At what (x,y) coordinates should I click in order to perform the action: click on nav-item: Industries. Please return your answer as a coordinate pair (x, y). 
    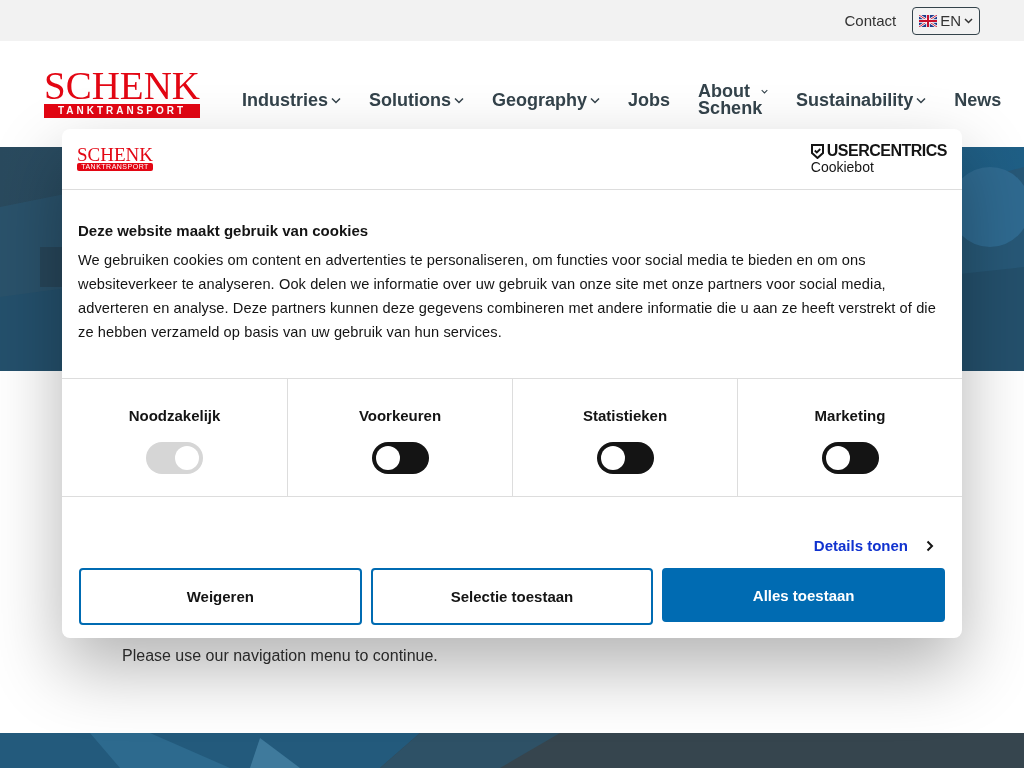
    Looking at the image, I should click on (292, 100).